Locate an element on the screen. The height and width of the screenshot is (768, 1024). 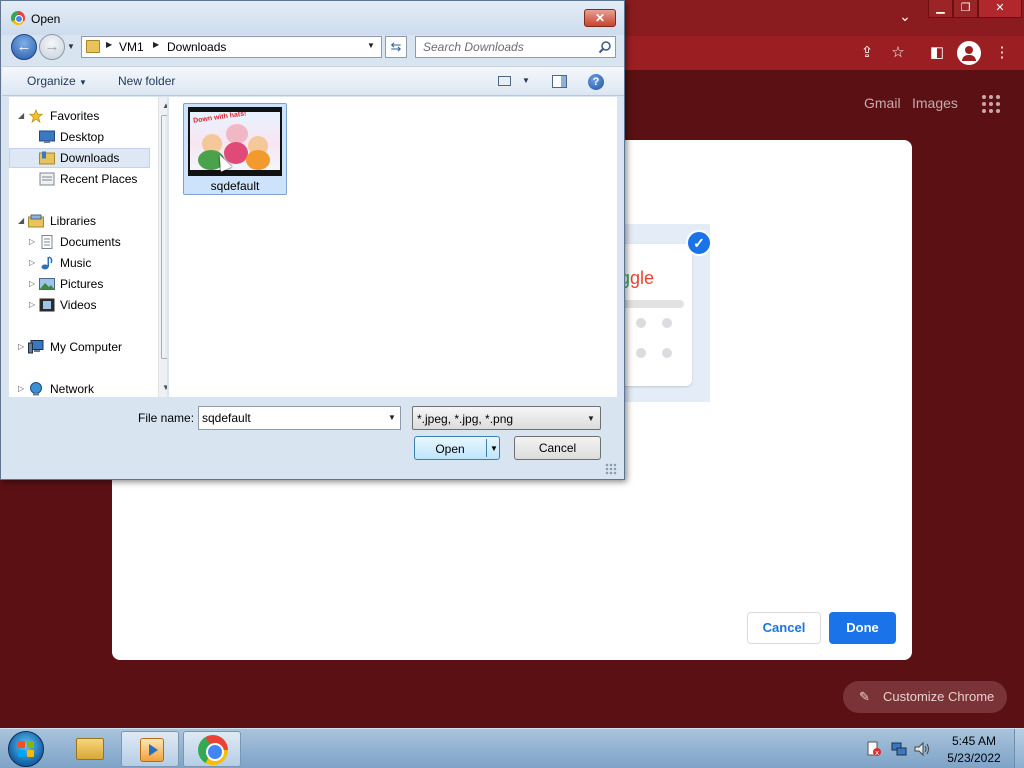
search-box is located at coordinates (515, 47).